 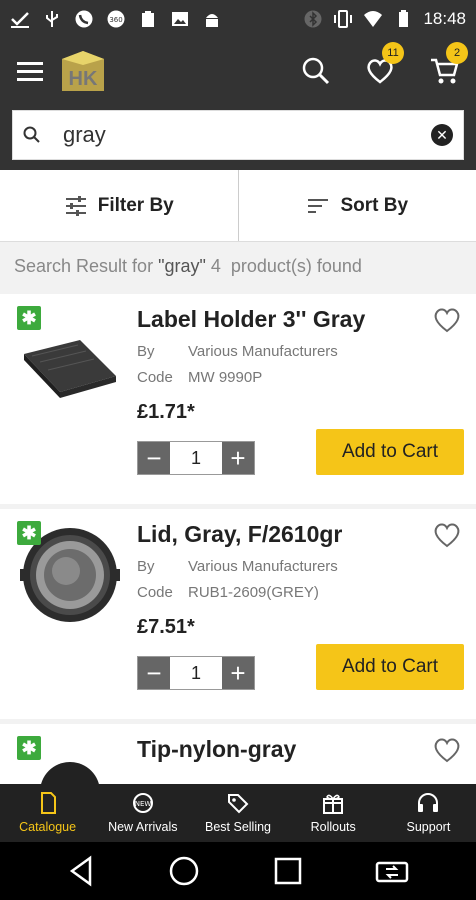 I want to click on nav-label: New Arrivals, so click(x=143, y=827).